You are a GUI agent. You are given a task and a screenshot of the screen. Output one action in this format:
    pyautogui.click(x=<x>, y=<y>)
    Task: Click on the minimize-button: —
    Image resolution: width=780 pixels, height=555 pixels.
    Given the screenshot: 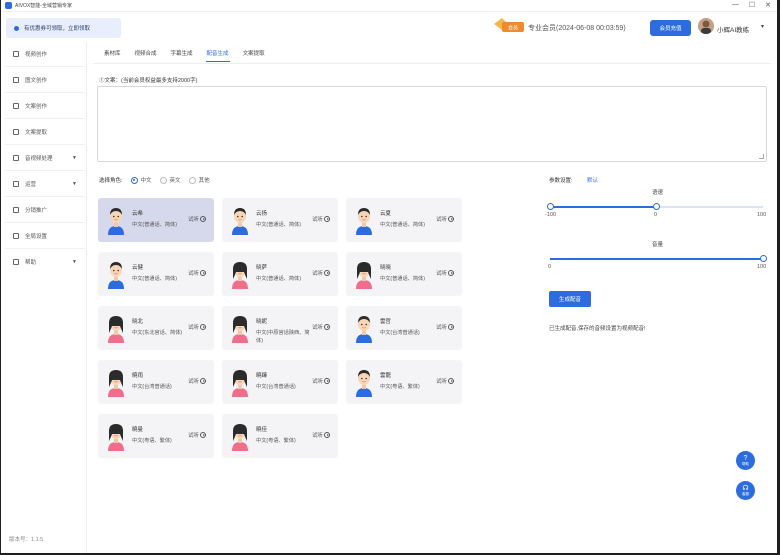 What is the action you would take?
    pyautogui.click(x=735, y=5)
    